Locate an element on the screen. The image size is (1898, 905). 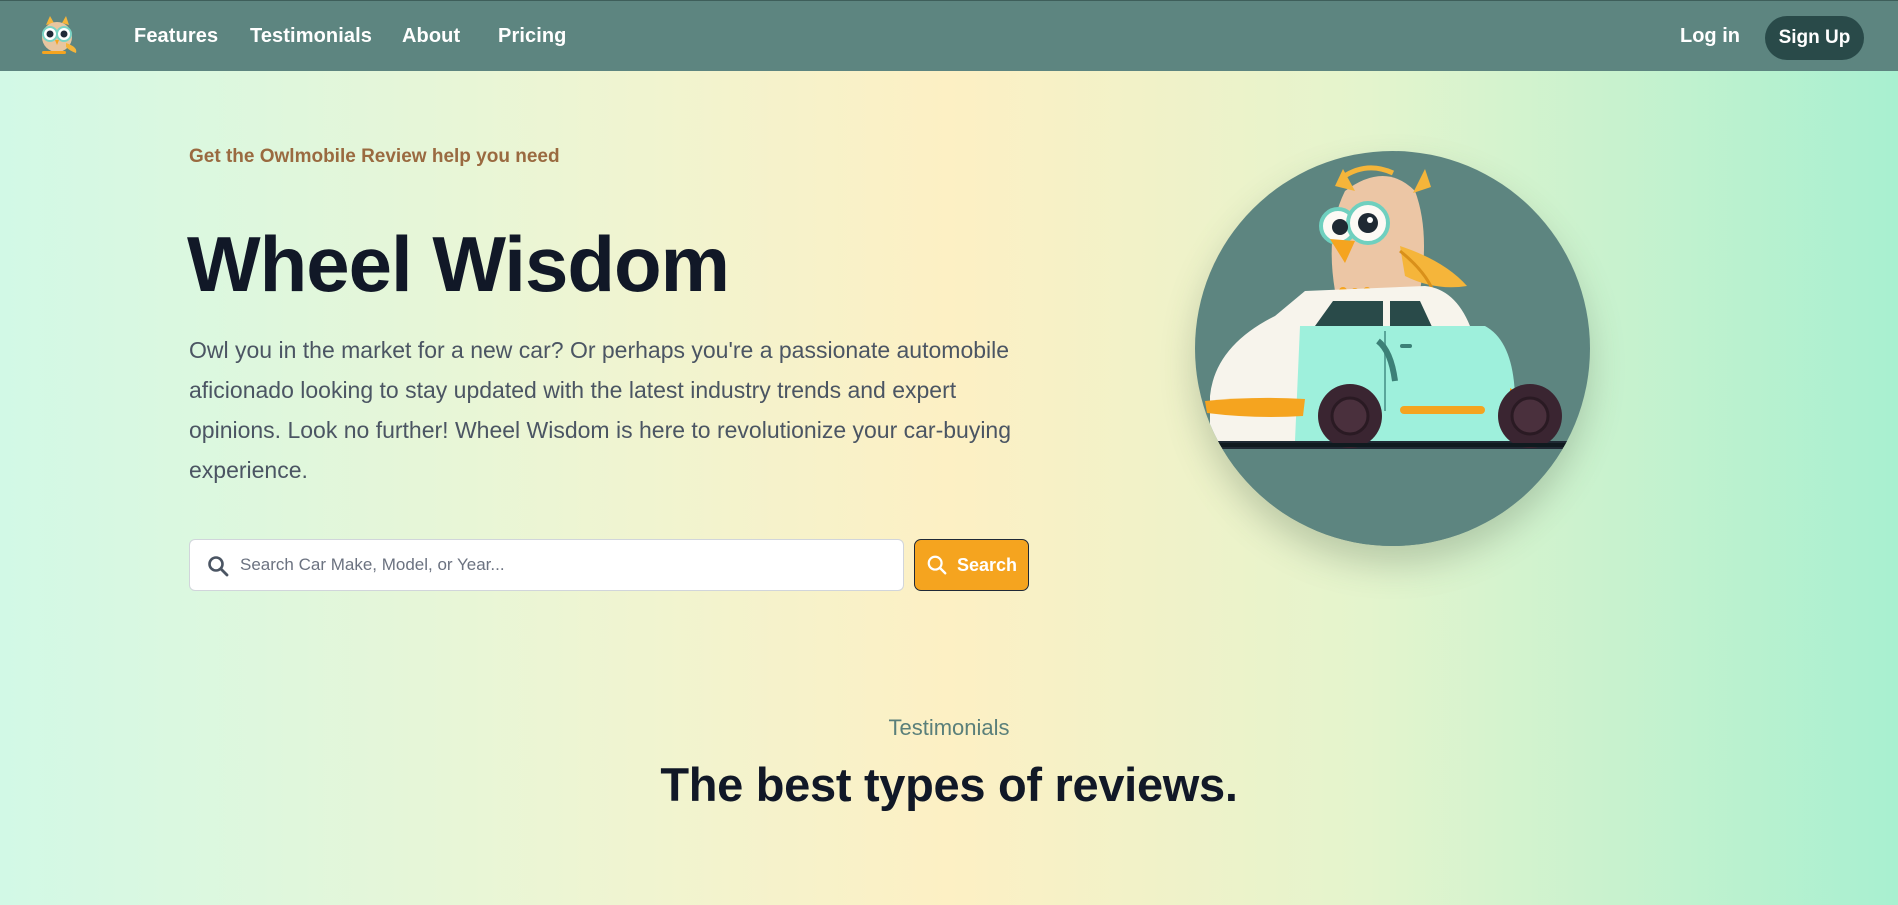
owl-car-image is located at coordinates (1392, 355).